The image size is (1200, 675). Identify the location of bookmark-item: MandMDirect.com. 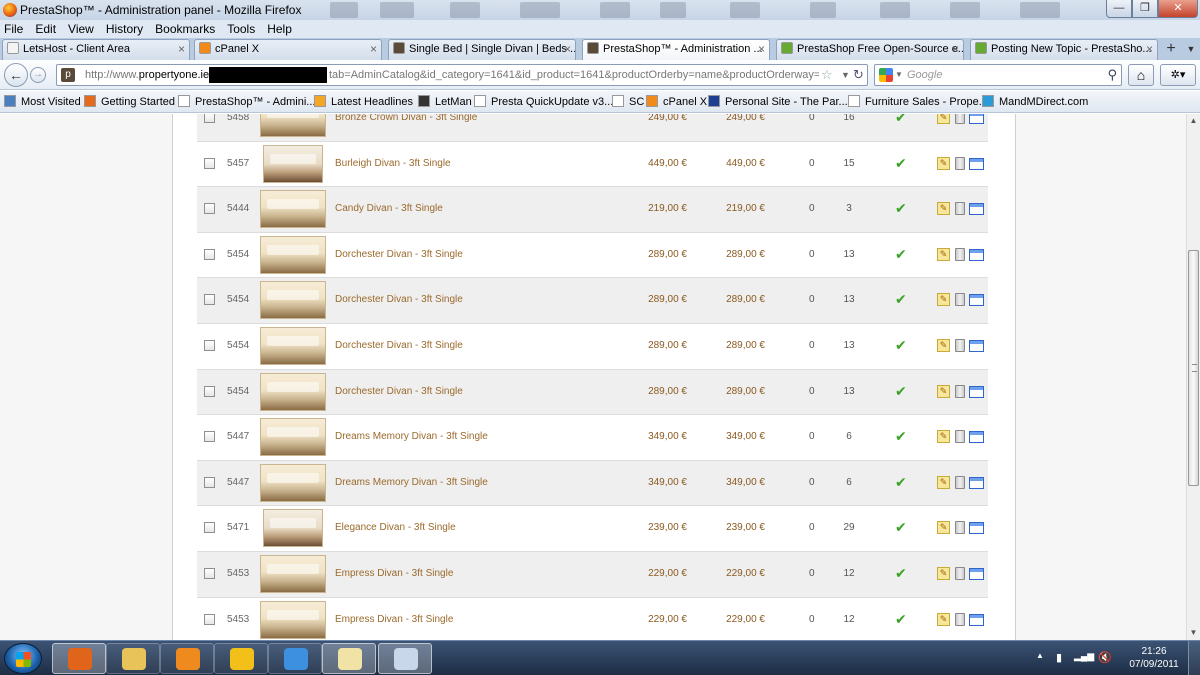
(1035, 102).